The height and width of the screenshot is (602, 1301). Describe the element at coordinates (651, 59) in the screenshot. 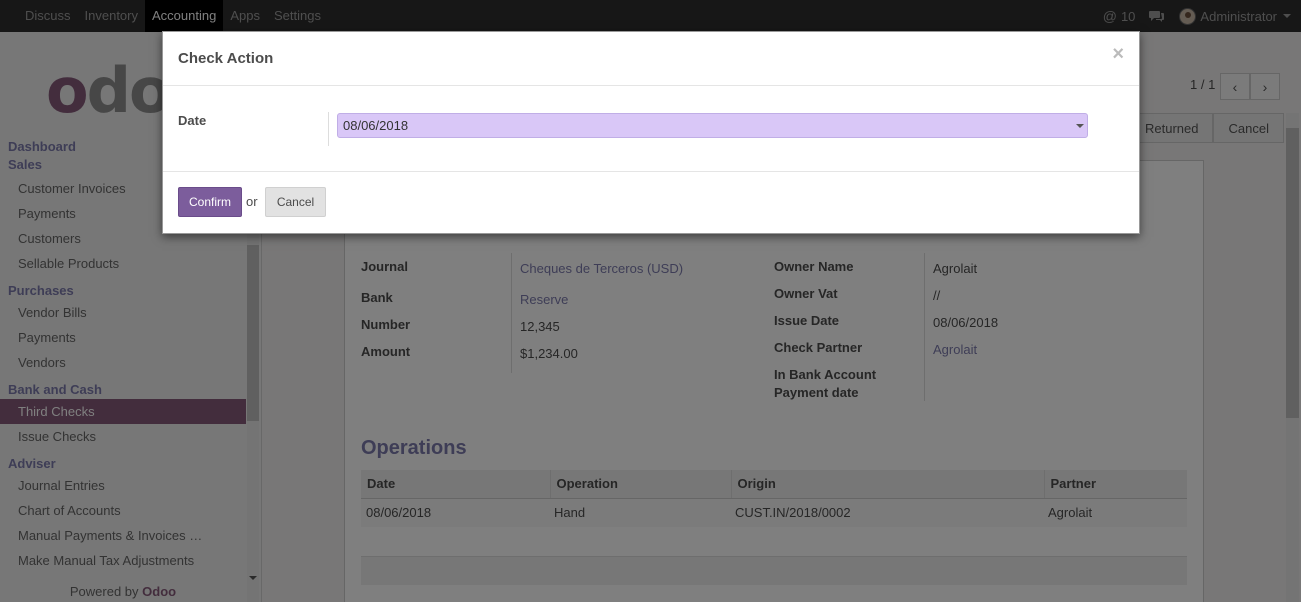

I see `dialog-header: Check Action ×` at that location.